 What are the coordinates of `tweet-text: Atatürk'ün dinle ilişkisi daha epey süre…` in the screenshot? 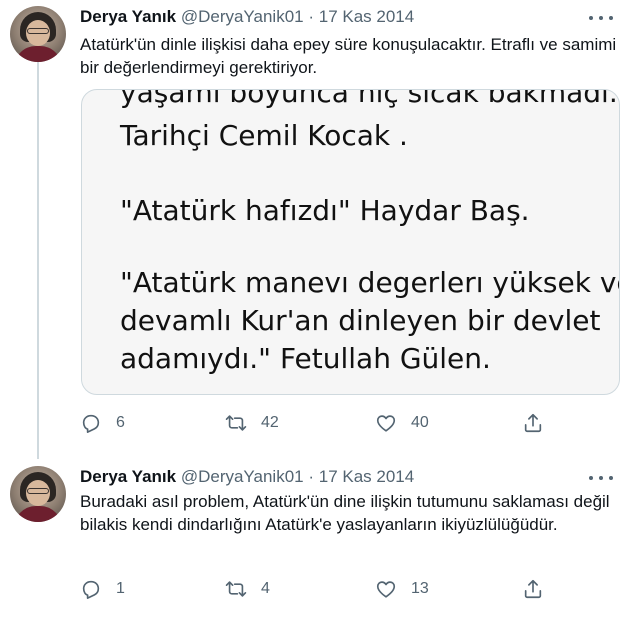 It's located at (348, 56).